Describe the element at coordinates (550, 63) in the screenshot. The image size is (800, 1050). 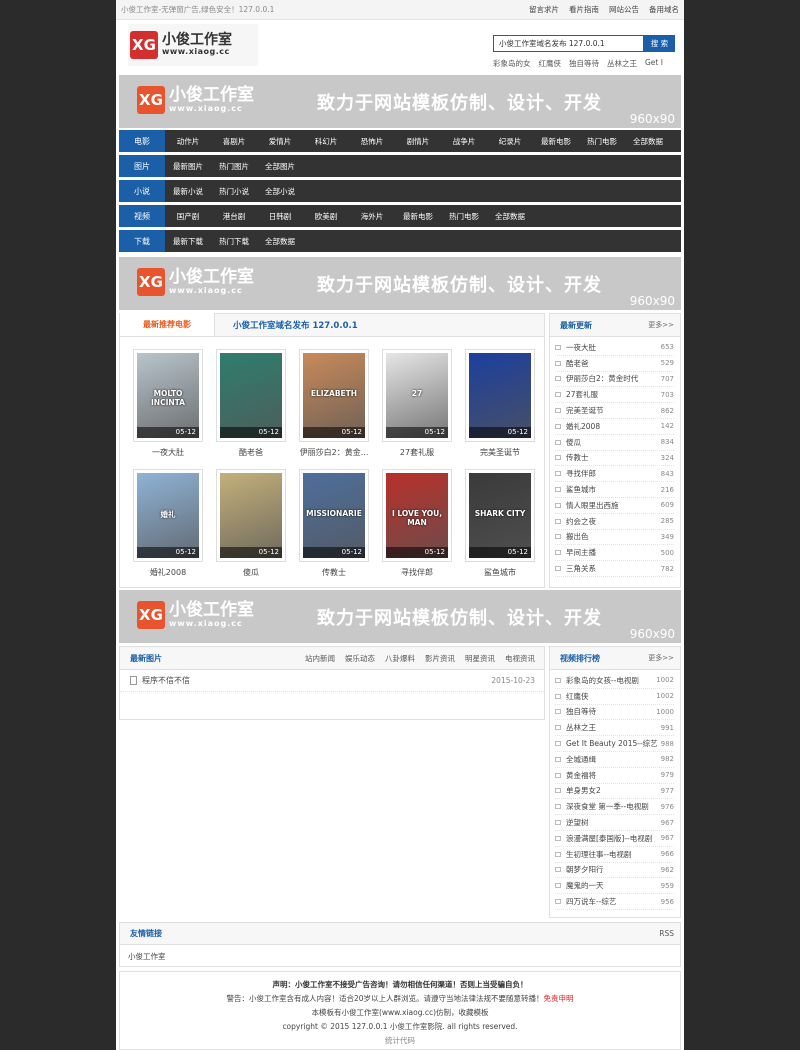
I see `hot-keyword: 红鹰侠` at that location.